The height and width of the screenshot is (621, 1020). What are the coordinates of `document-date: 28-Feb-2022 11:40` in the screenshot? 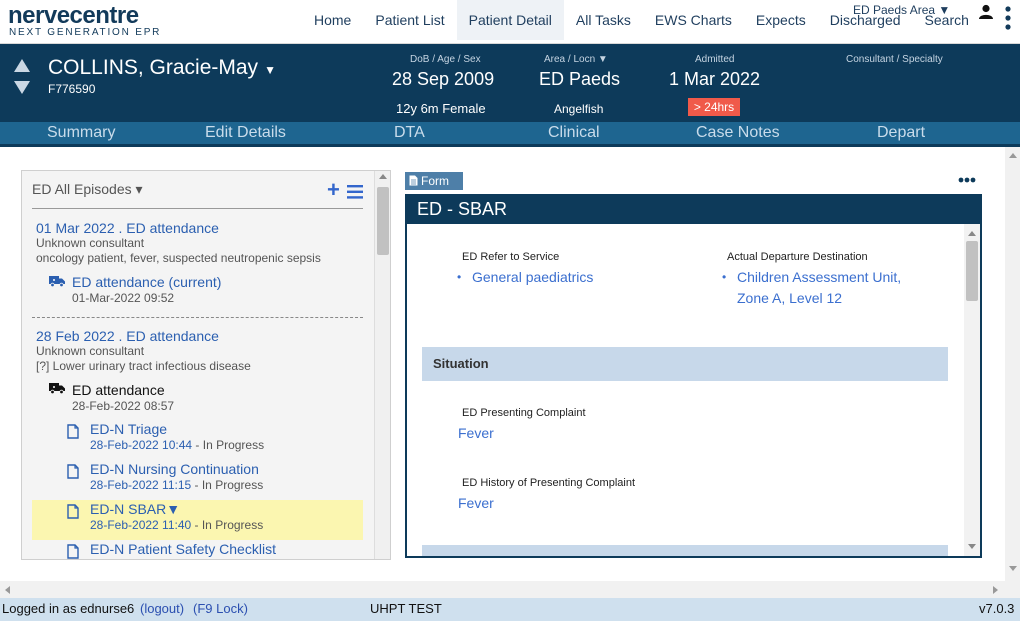 It's located at (141, 525).